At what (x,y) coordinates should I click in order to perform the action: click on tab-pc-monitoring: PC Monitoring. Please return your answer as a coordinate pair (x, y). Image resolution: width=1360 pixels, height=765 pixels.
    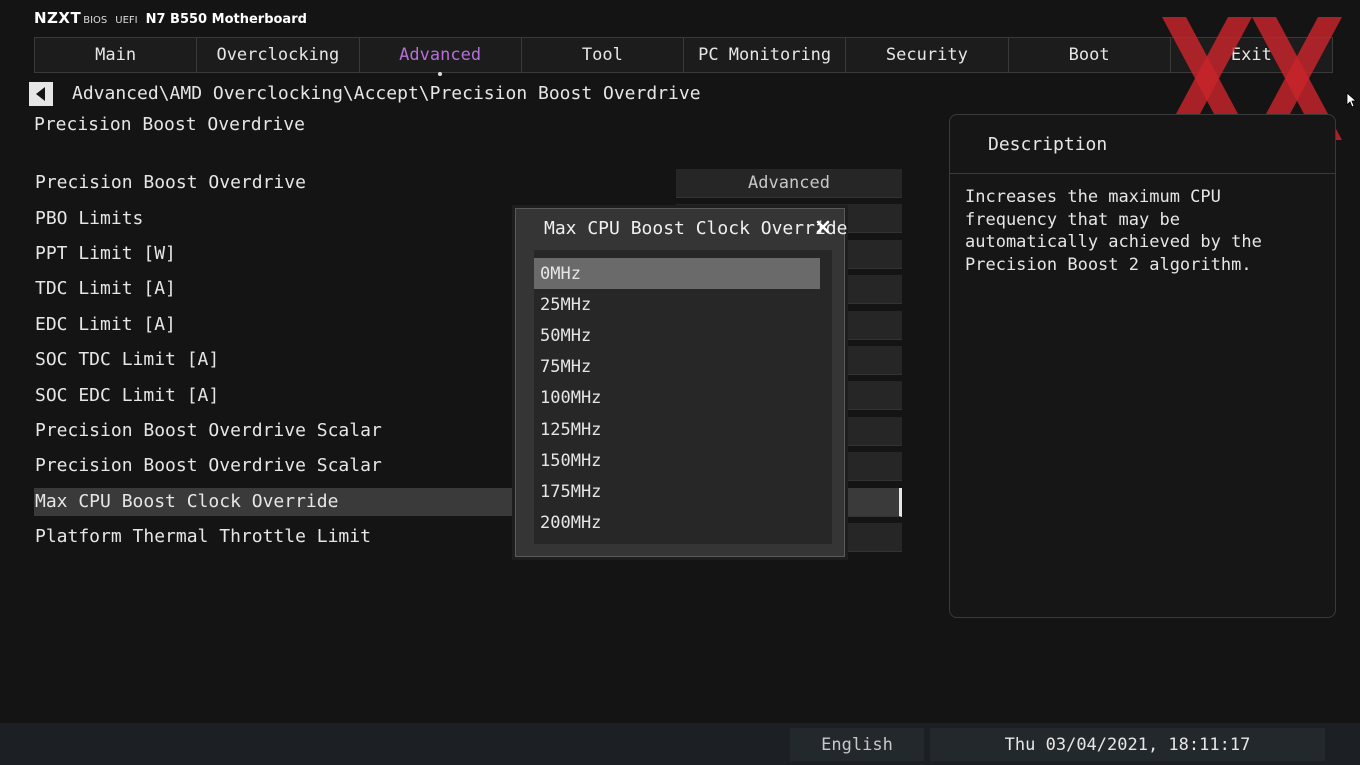
    Looking at the image, I should click on (765, 55).